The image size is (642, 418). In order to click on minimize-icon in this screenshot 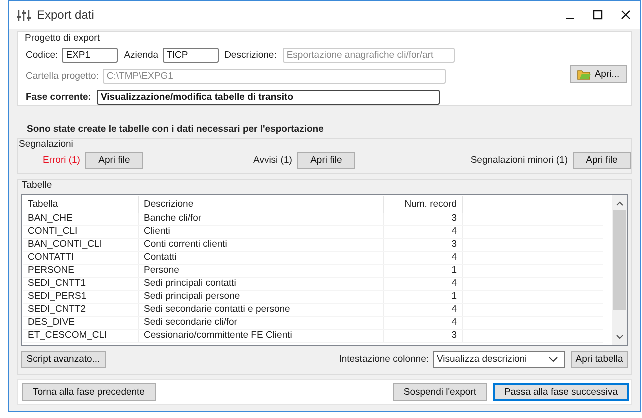, I will do `click(570, 19)`.